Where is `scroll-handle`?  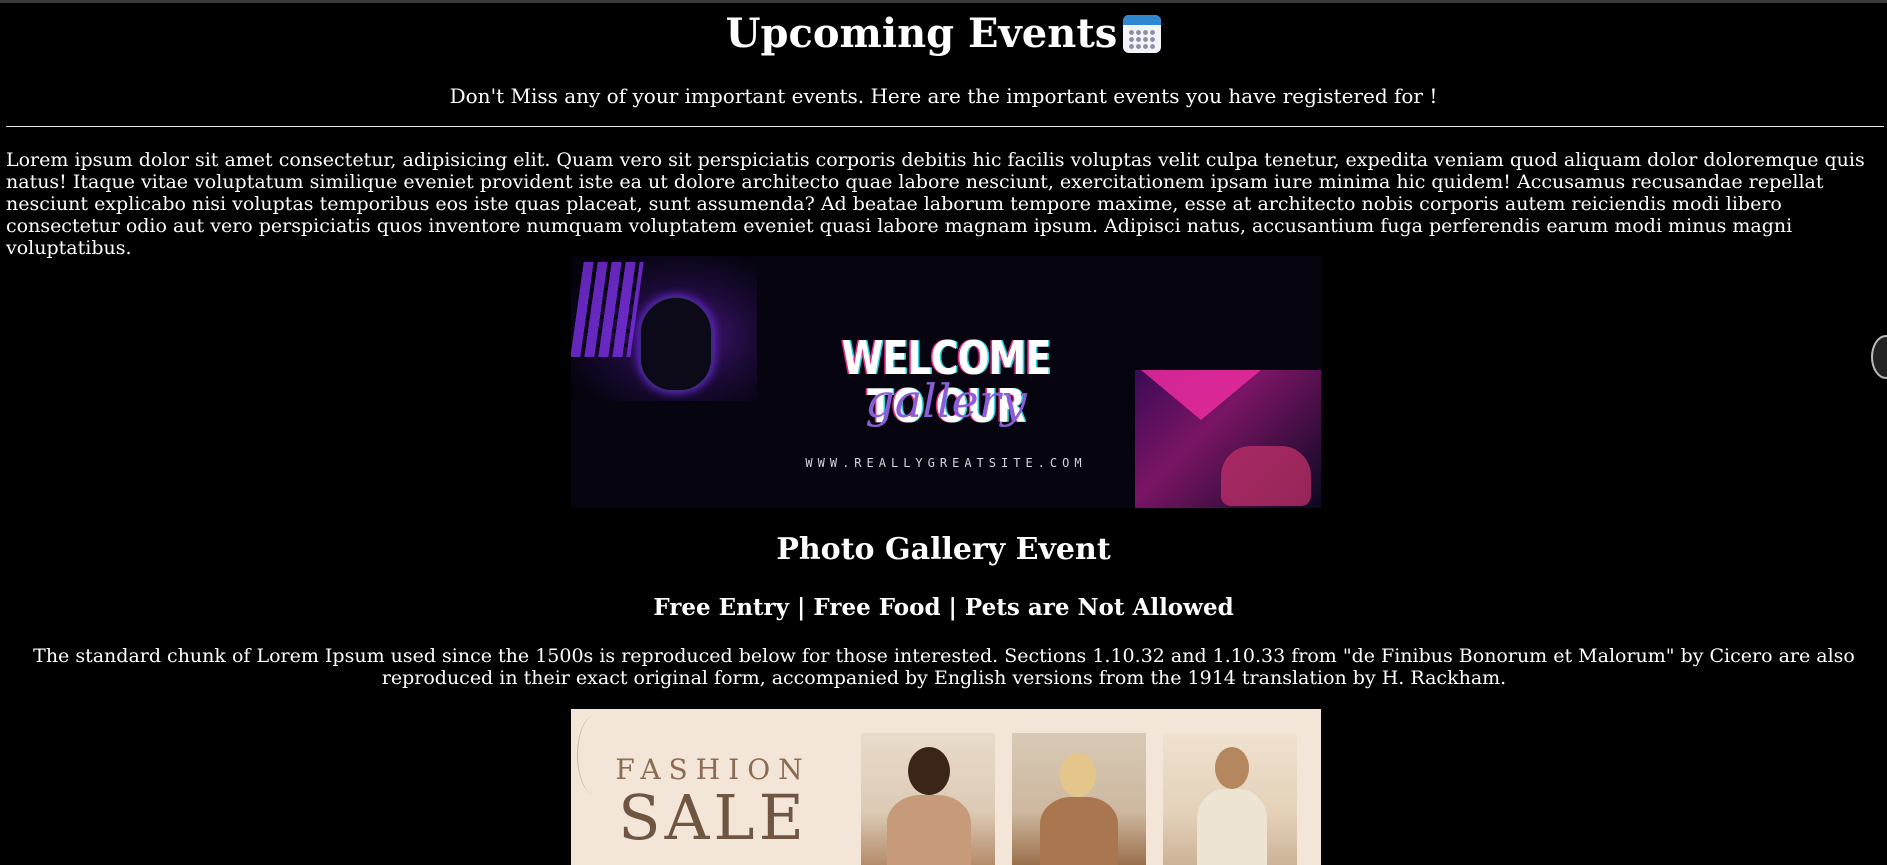
scroll-handle is located at coordinates (1879, 357).